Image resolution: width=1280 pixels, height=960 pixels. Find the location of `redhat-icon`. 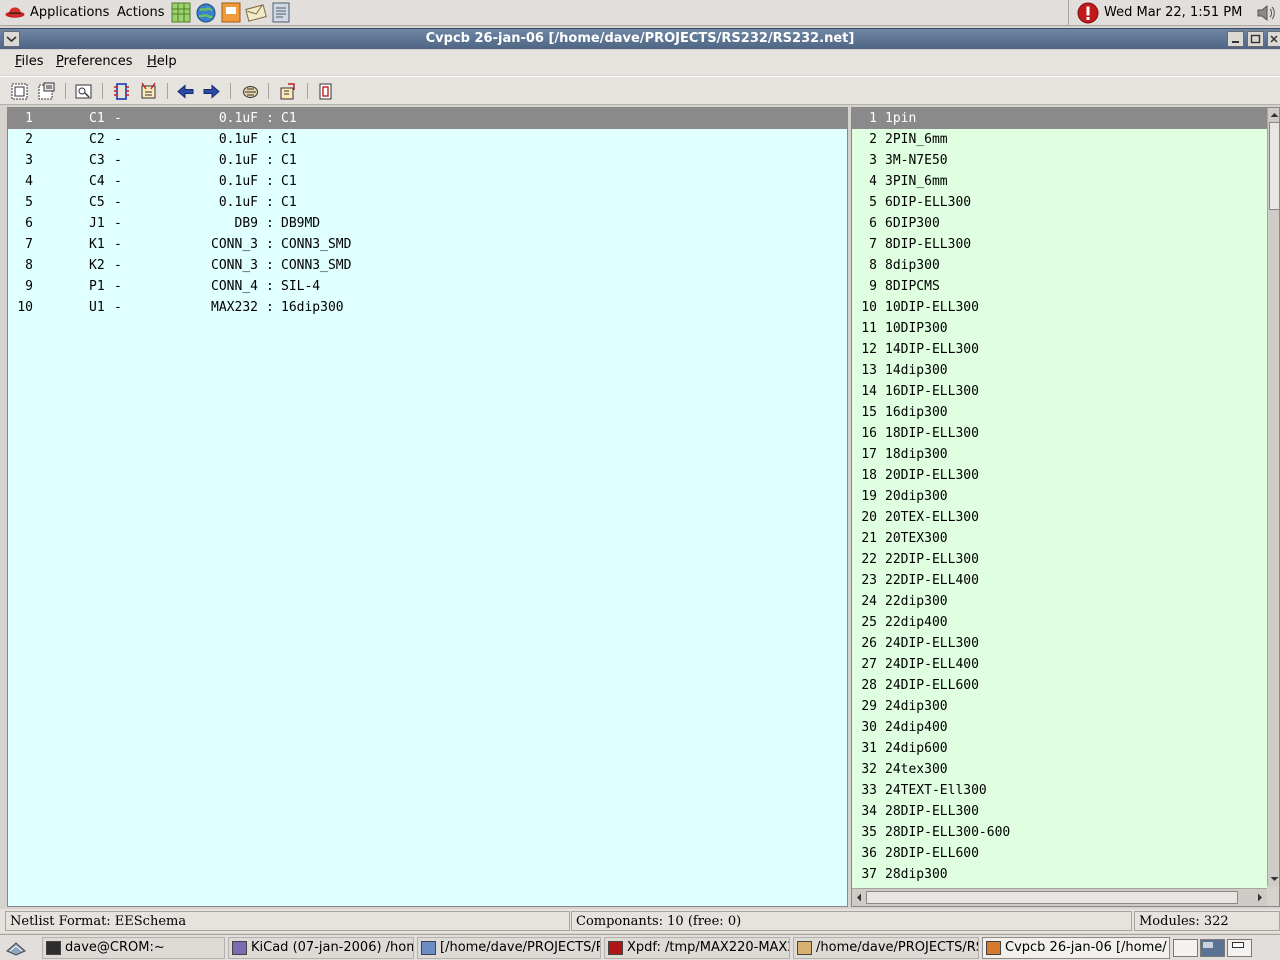

redhat-icon is located at coordinates (15, 12).